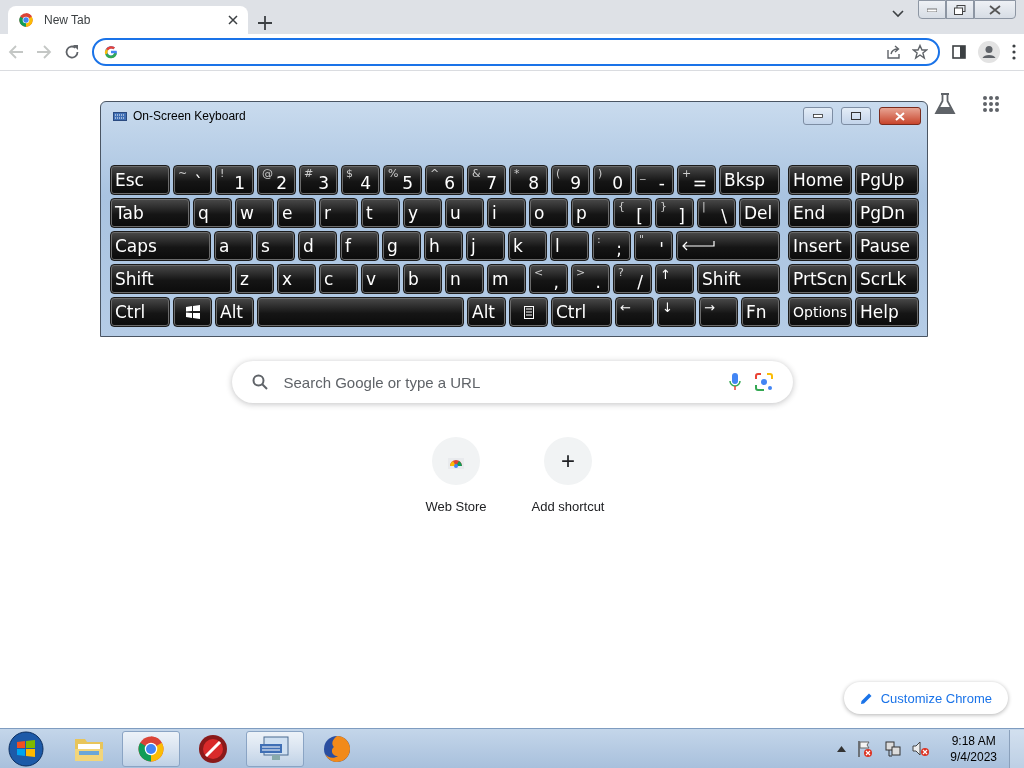  I want to click on keyboard-key: ~ `, so click(192, 180).